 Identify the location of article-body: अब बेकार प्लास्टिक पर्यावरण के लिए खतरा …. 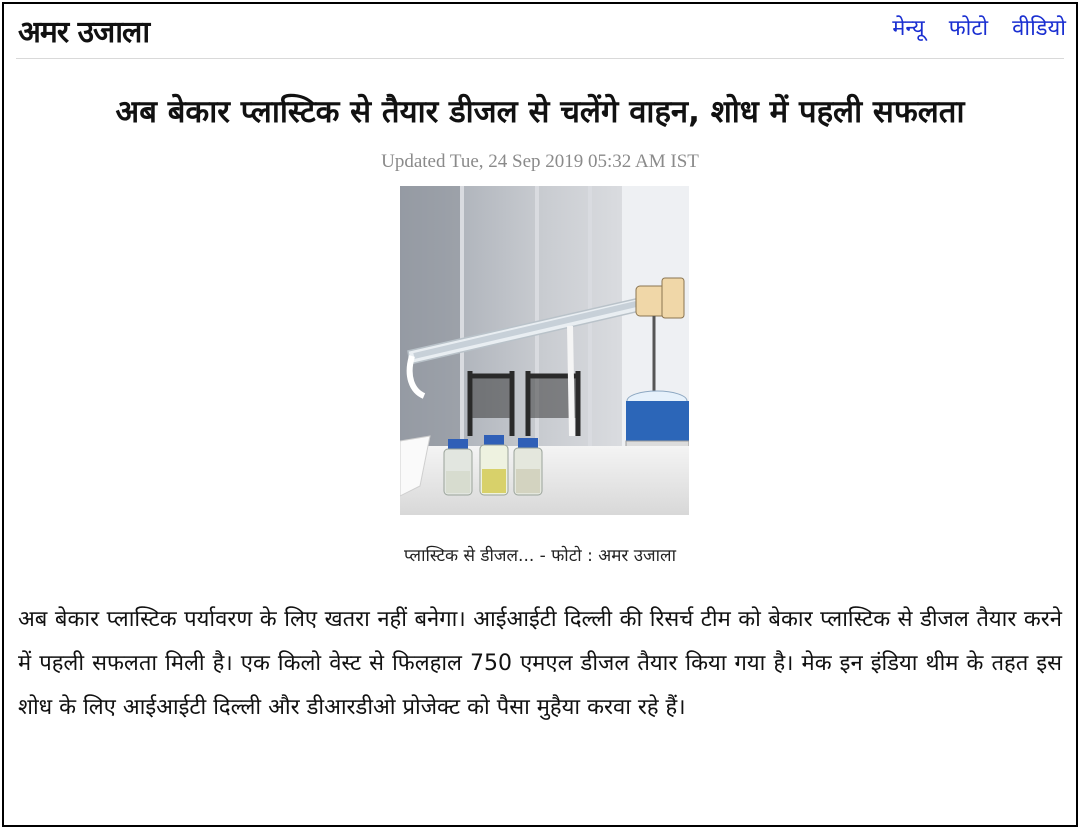
(540, 663).